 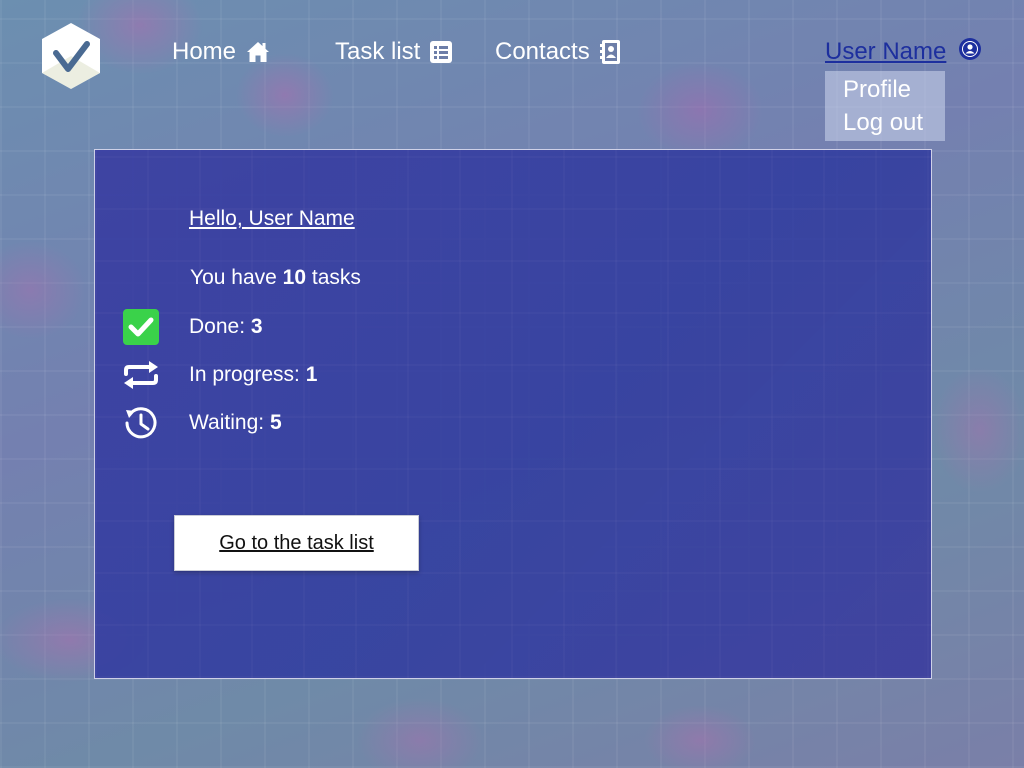 What do you see at coordinates (542, 51) in the screenshot?
I see `nav-item-label: Contacts` at bounding box center [542, 51].